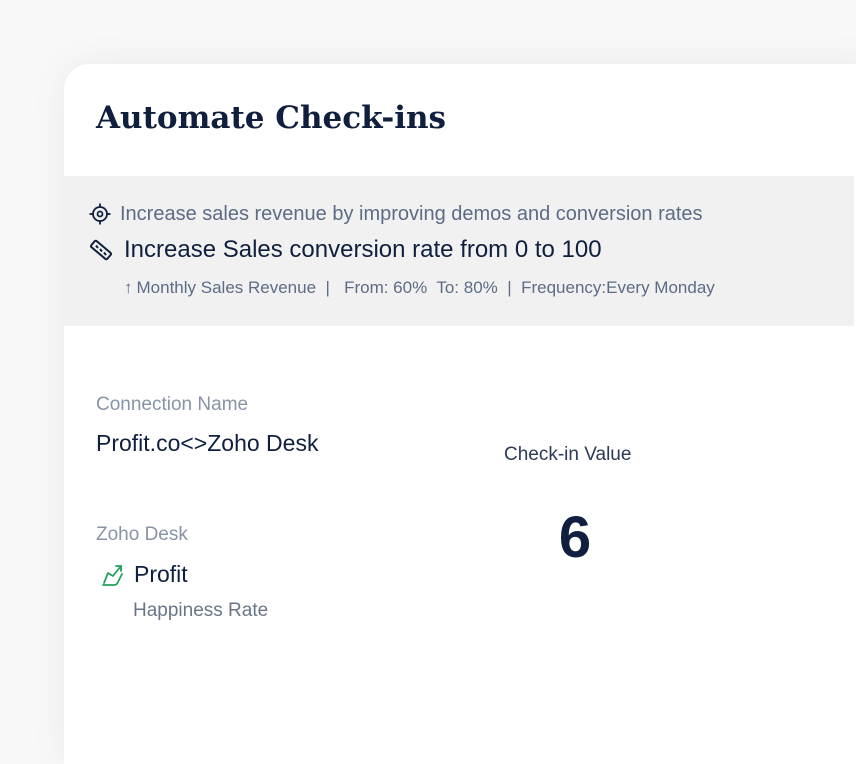 The width and height of the screenshot is (856, 764). I want to click on connection-name-label: Connection Name, so click(172, 404).